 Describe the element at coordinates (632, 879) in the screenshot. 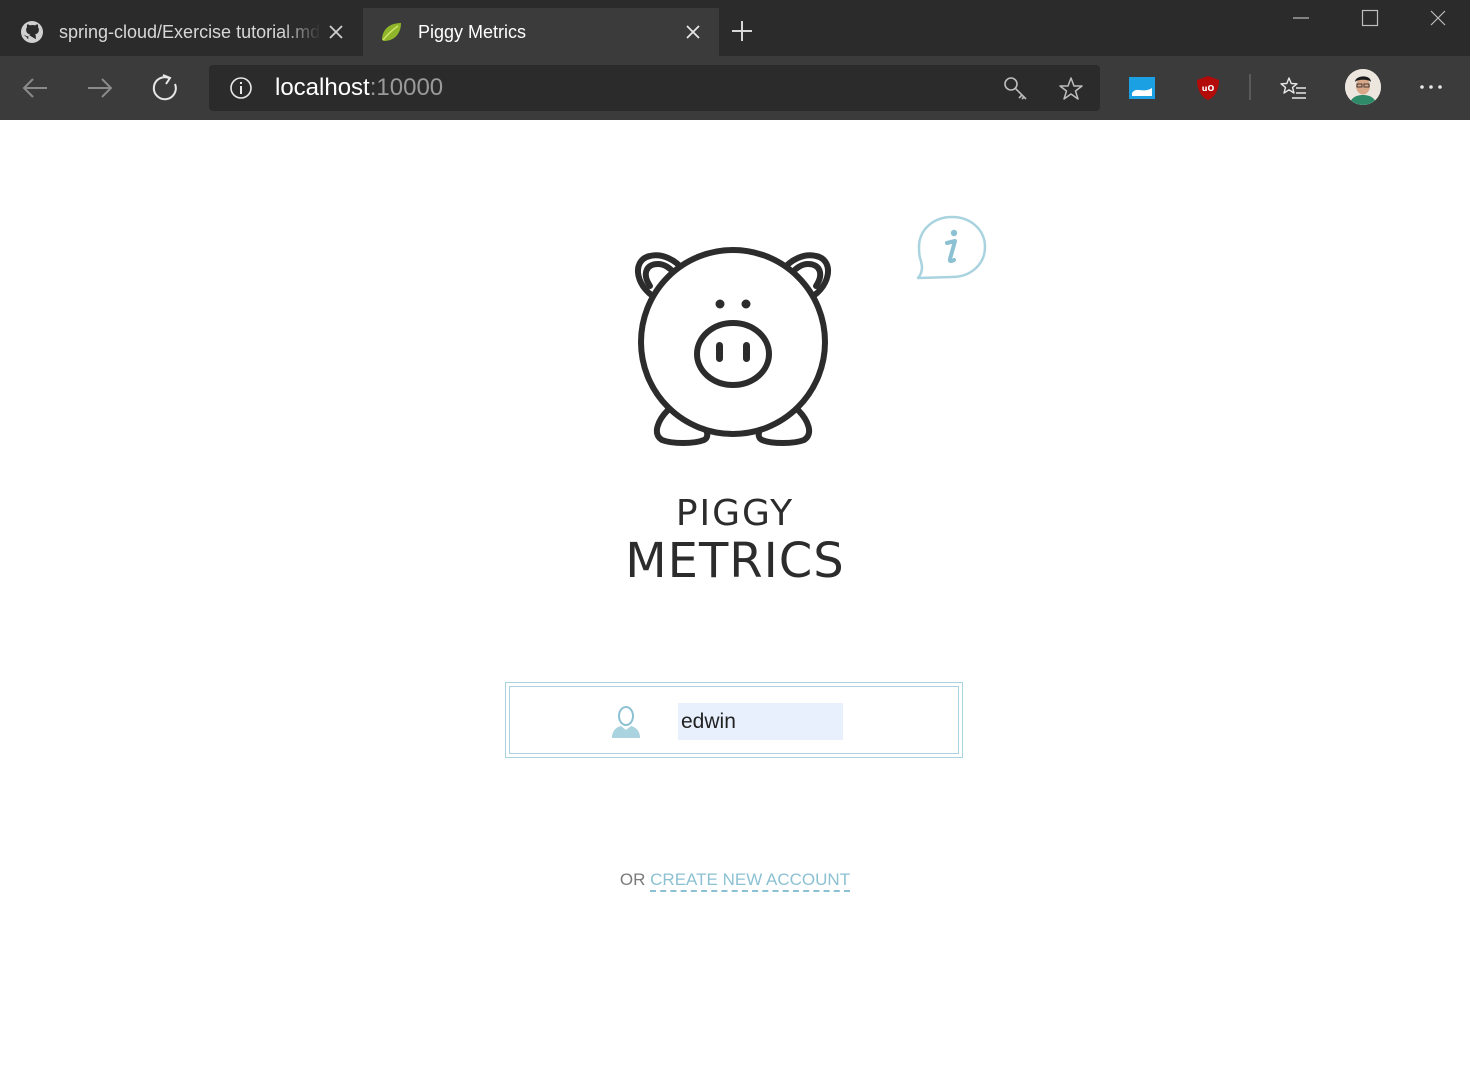

I see `or-text: OR` at that location.